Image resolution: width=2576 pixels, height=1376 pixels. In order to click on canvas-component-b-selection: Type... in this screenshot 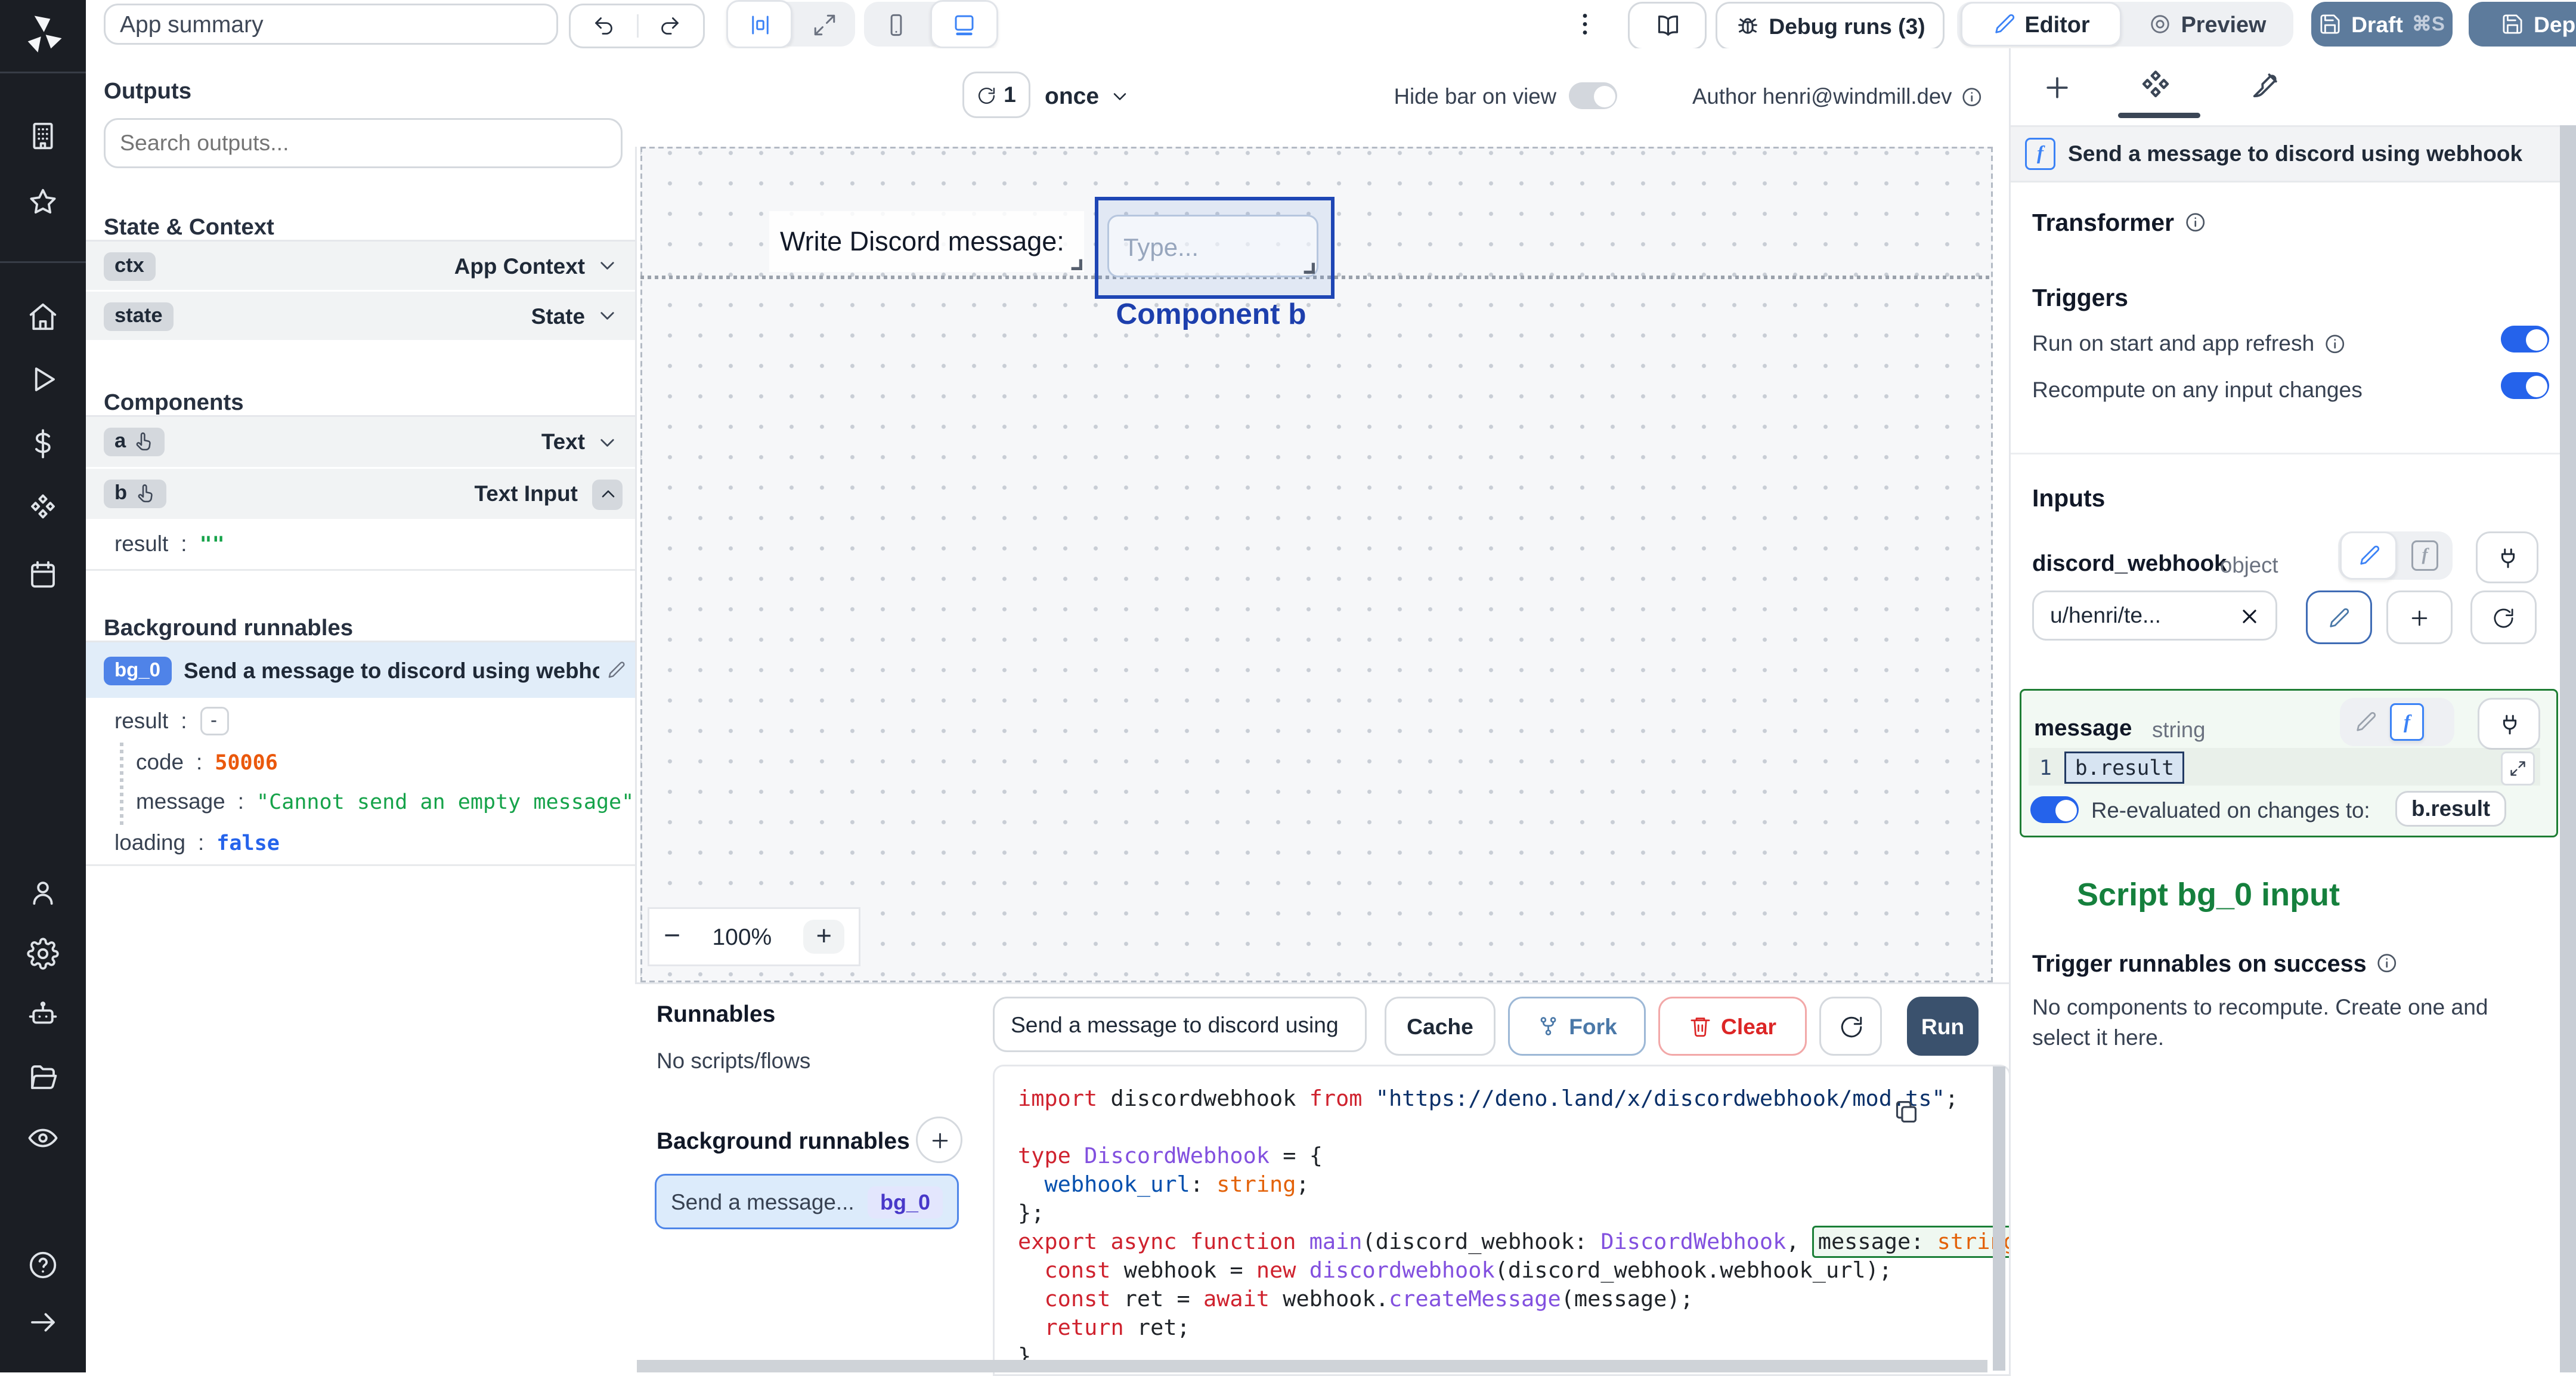, I will do `click(1215, 248)`.